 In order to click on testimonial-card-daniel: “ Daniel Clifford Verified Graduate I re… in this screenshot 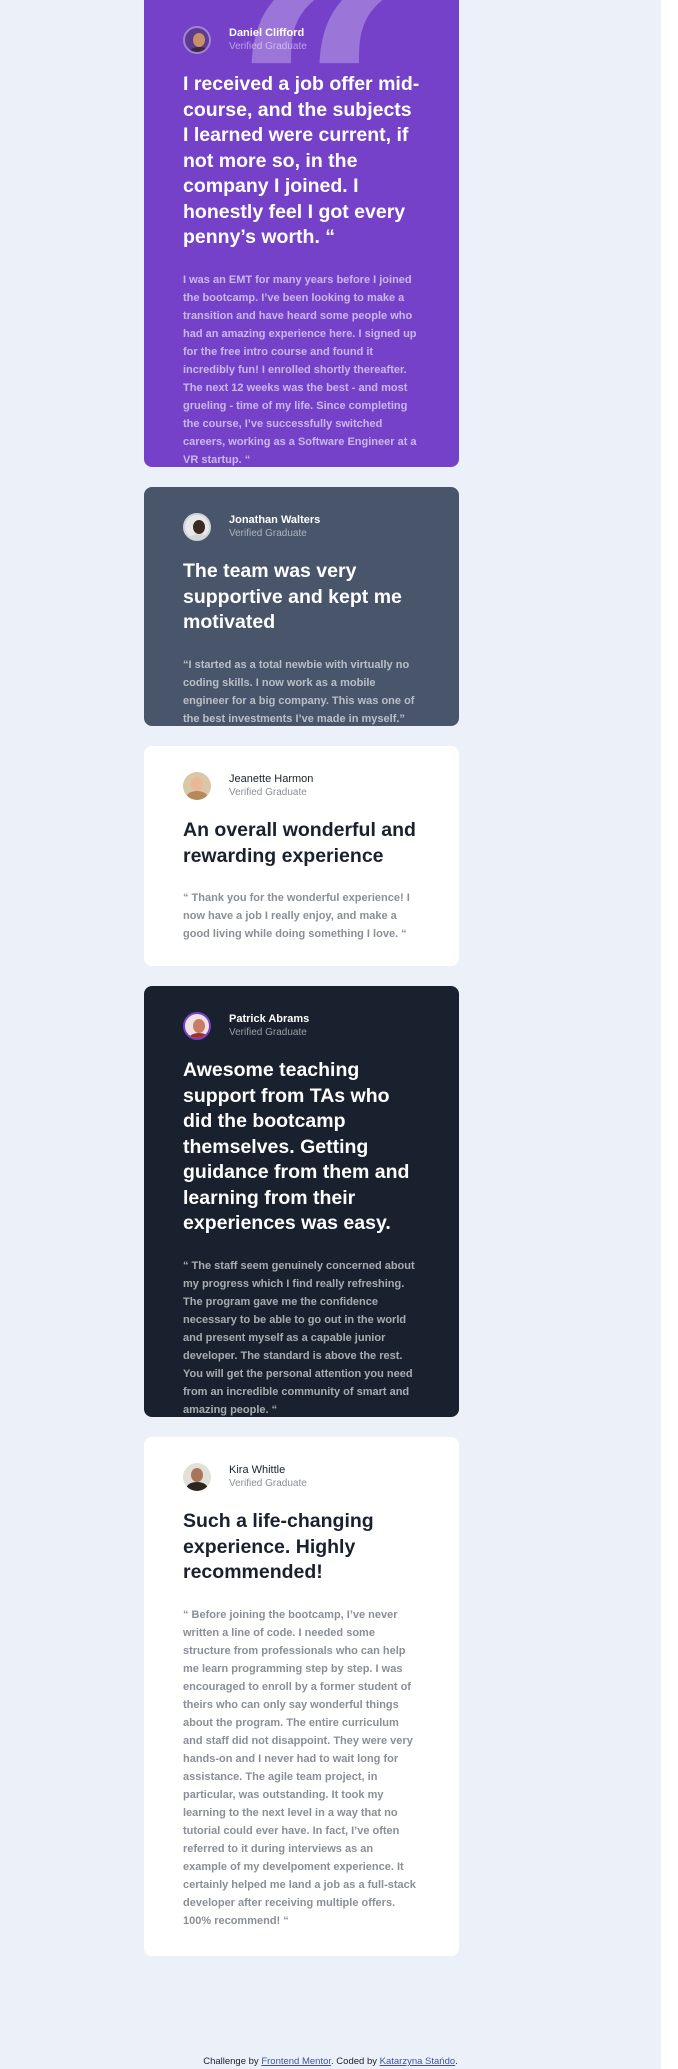, I will do `click(301, 233)`.